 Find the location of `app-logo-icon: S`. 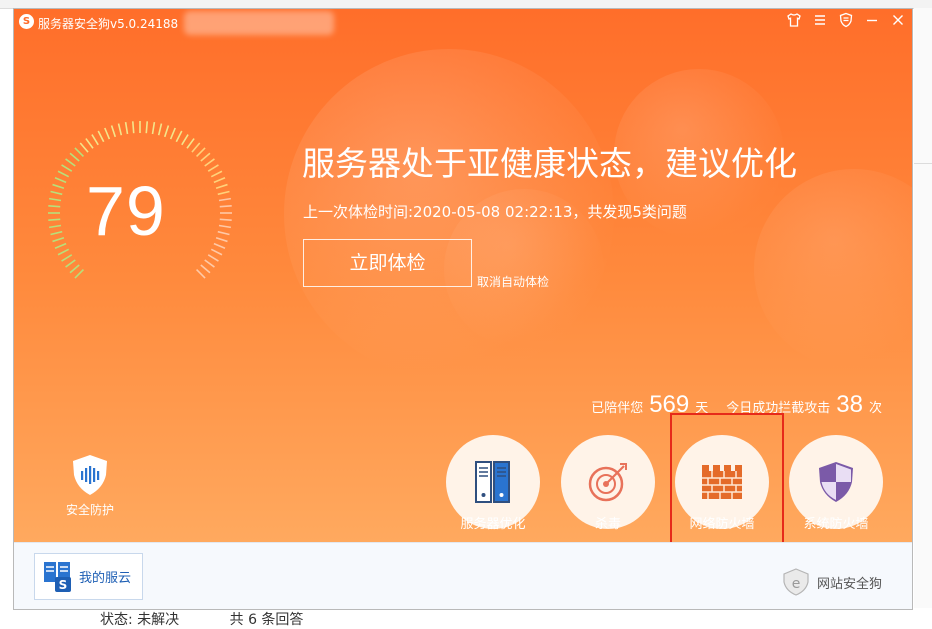

app-logo-icon: S is located at coordinates (26, 21).